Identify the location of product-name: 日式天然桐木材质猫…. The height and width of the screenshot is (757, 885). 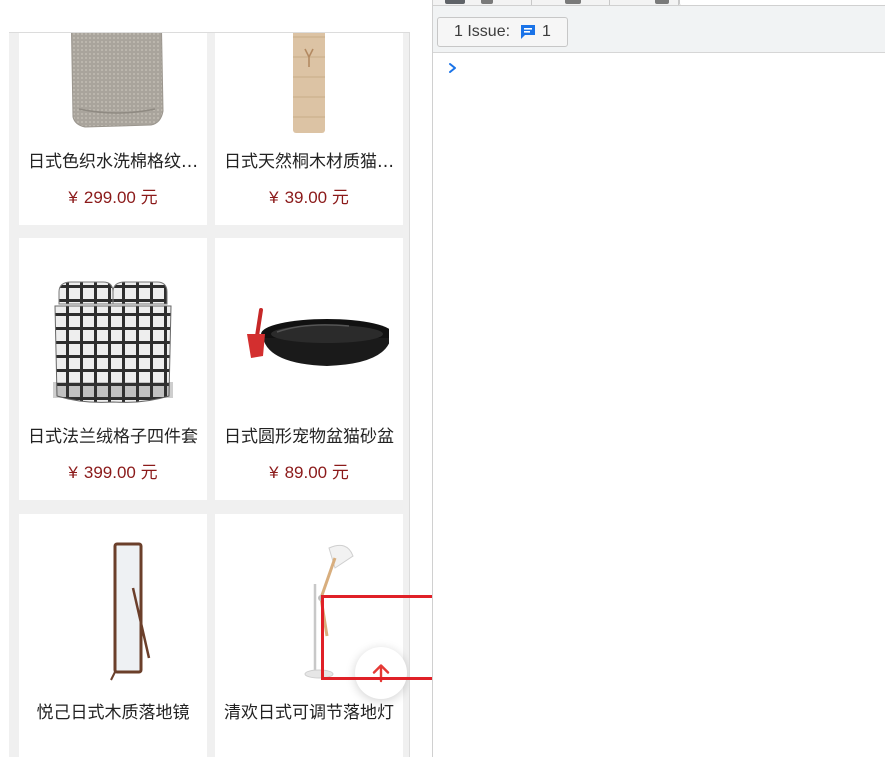
(309, 161).